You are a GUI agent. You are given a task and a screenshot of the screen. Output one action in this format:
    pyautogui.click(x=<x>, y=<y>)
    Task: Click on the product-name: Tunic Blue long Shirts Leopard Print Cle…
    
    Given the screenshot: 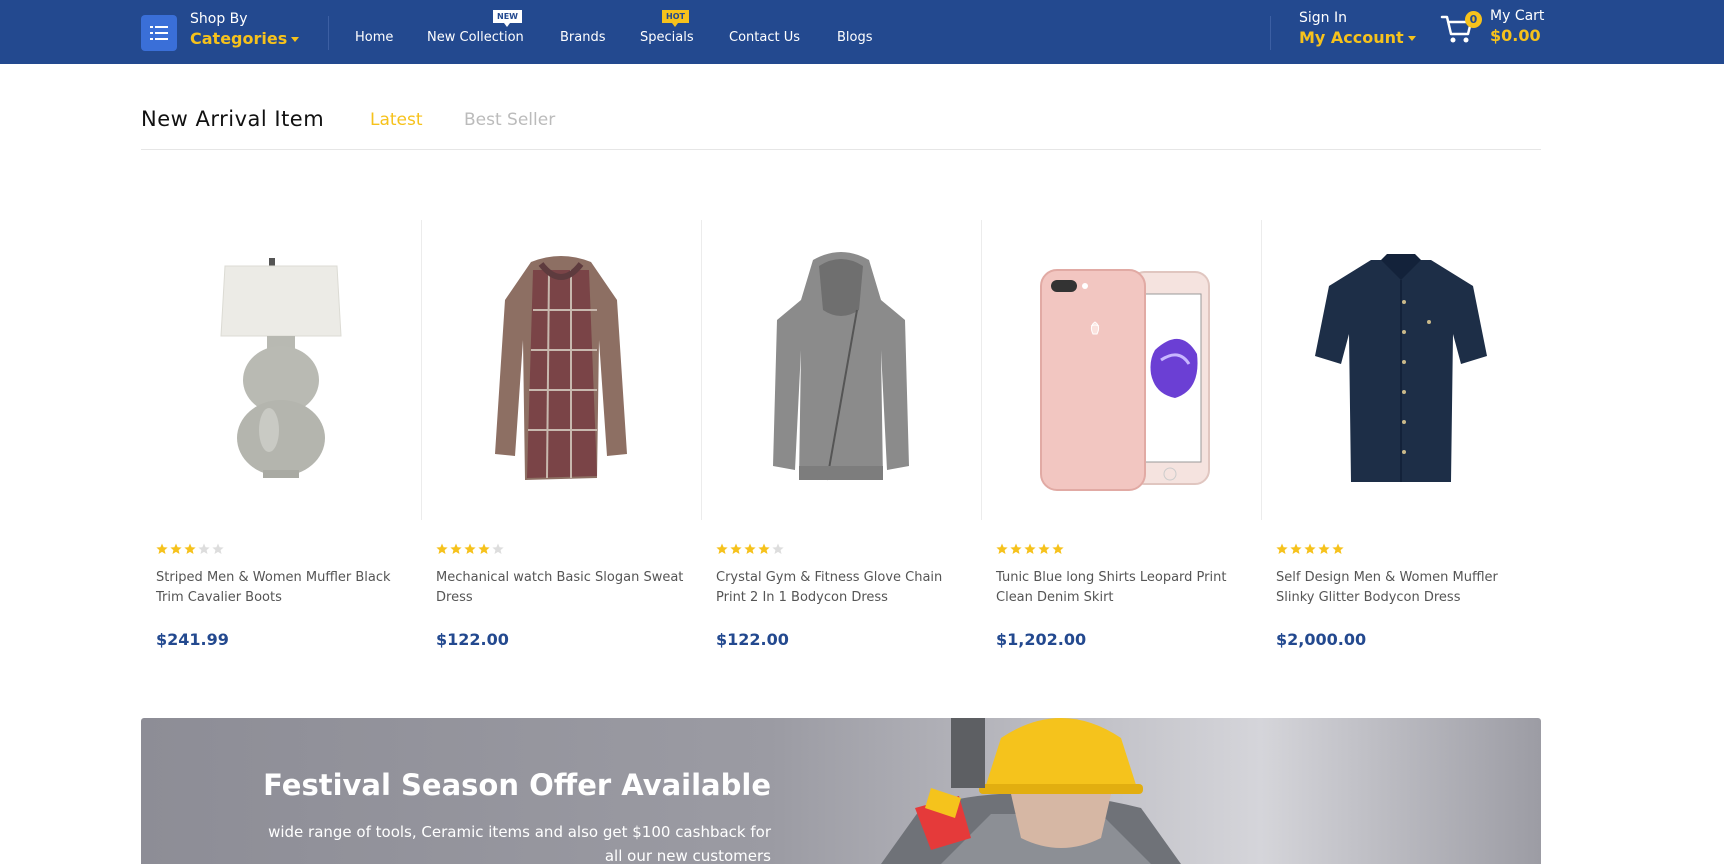 What is the action you would take?
    pyautogui.click(x=1123, y=588)
    